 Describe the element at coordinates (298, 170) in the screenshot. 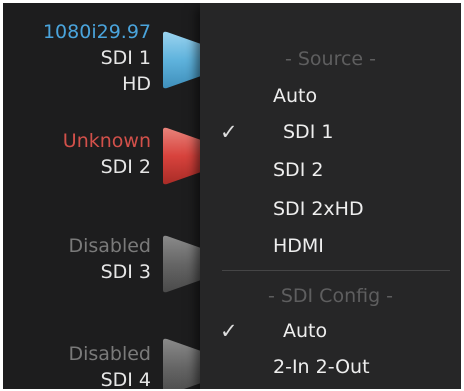

I see `menu-item-label: SDI 2` at that location.